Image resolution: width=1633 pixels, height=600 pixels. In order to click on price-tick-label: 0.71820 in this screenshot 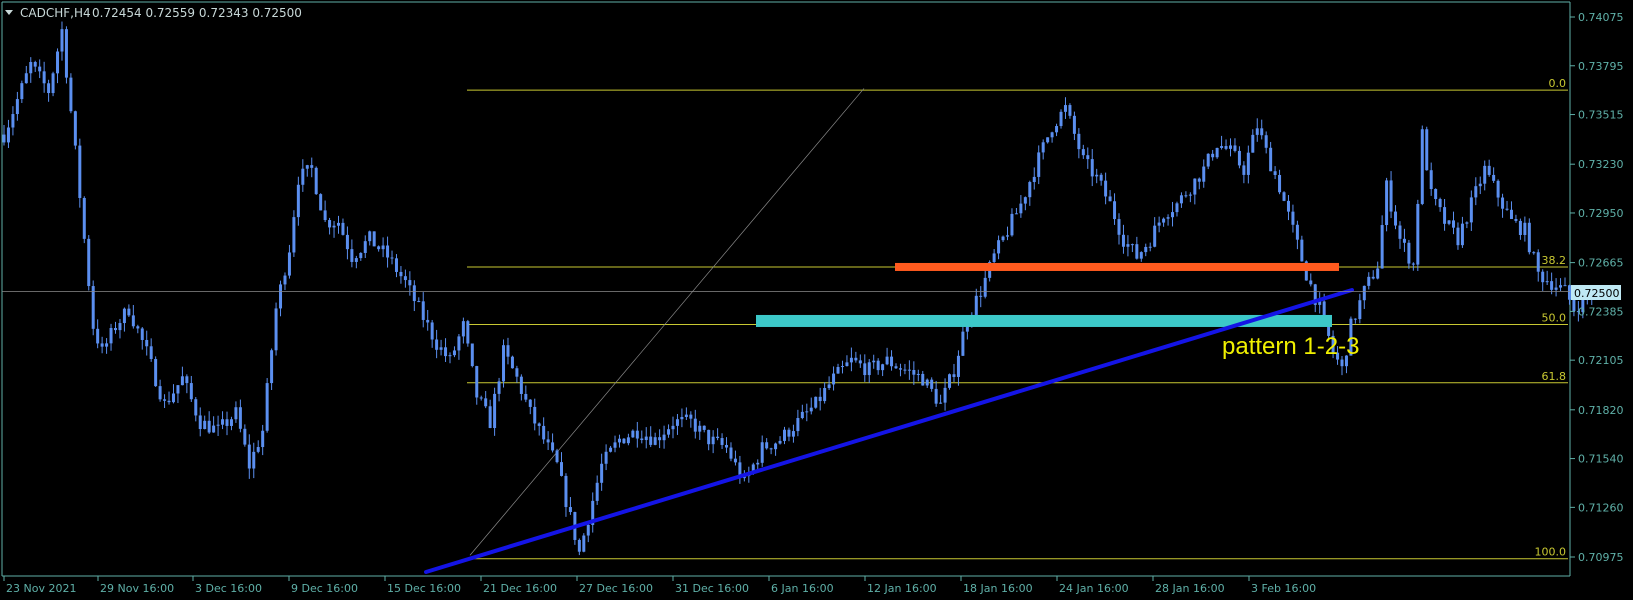, I will do `click(1601, 410)`.